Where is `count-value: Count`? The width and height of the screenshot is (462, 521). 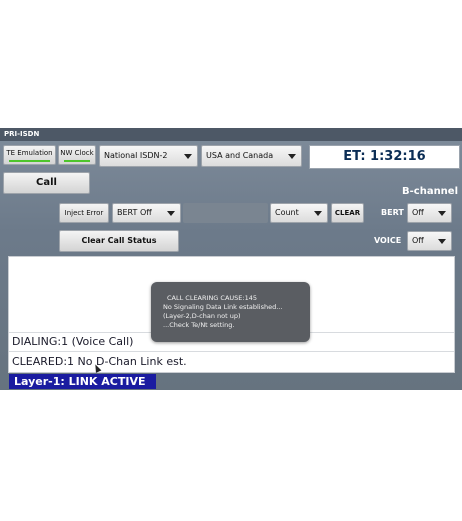
count-value: Count is located at coordinates (287, 212).